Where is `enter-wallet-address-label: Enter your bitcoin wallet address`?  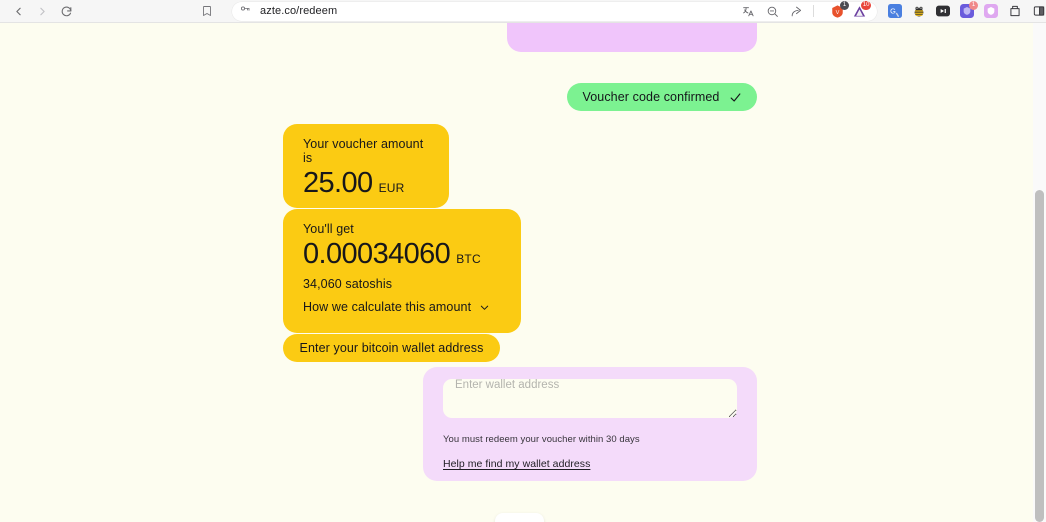 enter-wallet-address-label: Enter your bitcoin wallet address is located at coordinates (391, 348).